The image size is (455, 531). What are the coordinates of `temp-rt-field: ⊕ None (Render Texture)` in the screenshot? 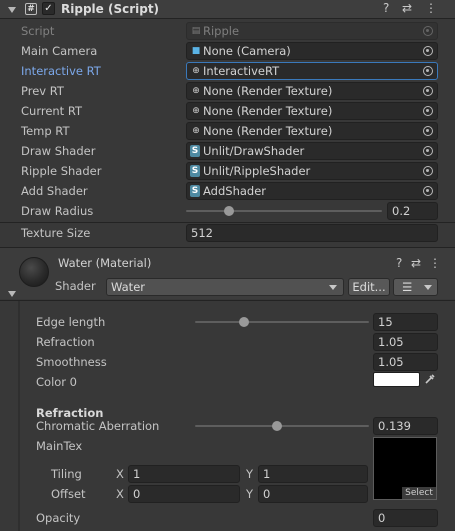 It's located at (312, 131).